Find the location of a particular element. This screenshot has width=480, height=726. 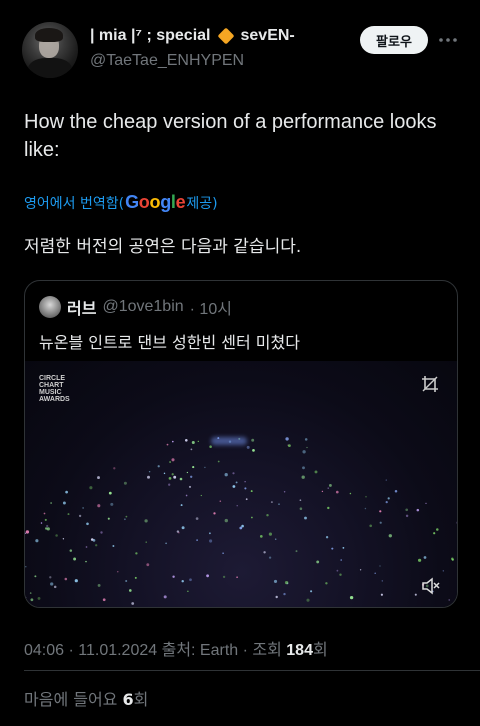

crop-icon is located at coordinates (431, 385).